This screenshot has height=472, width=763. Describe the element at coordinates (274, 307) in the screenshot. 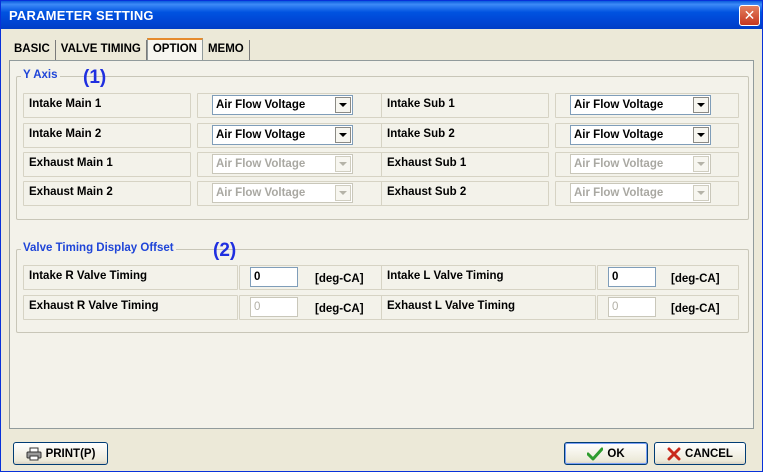

I see `exhaust-r-input: 0` at that location.